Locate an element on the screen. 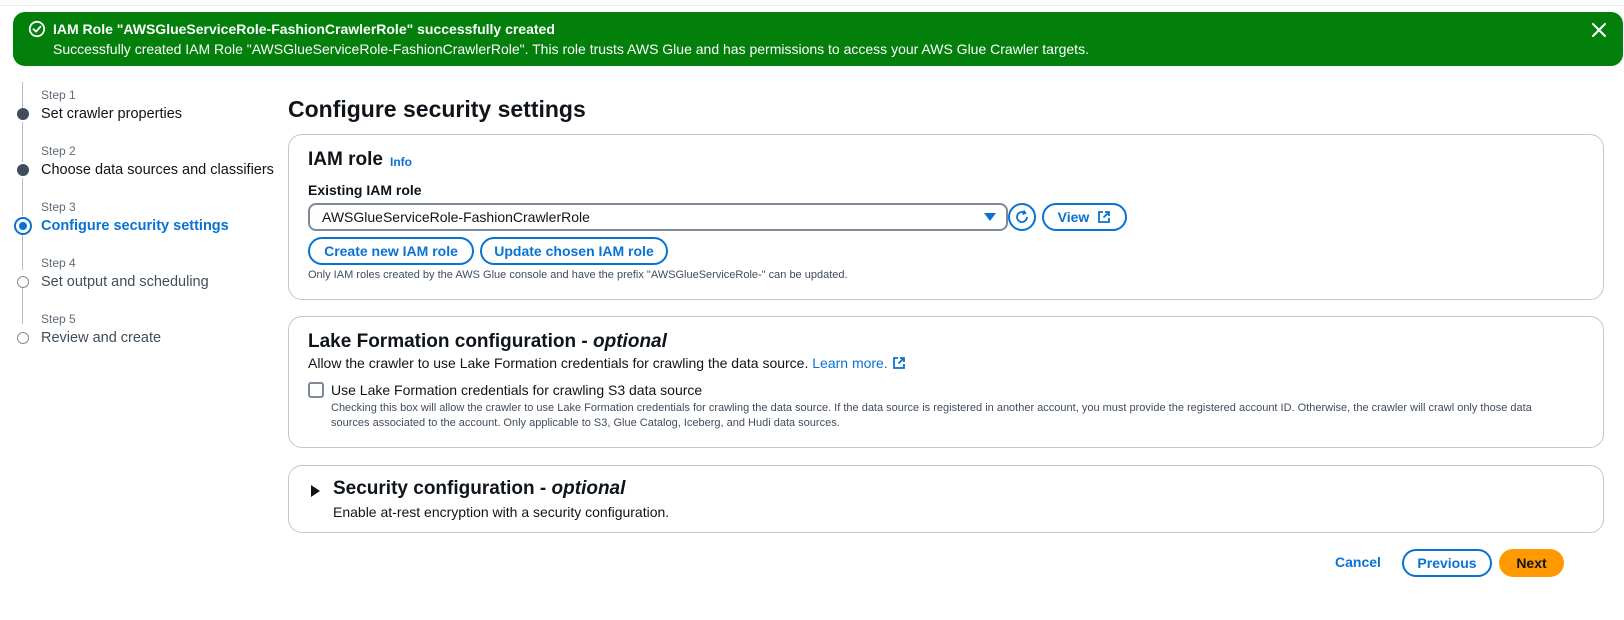 This screenshot has width=1624, height=620. refresh-icon is located at coordinates (1022, 216).